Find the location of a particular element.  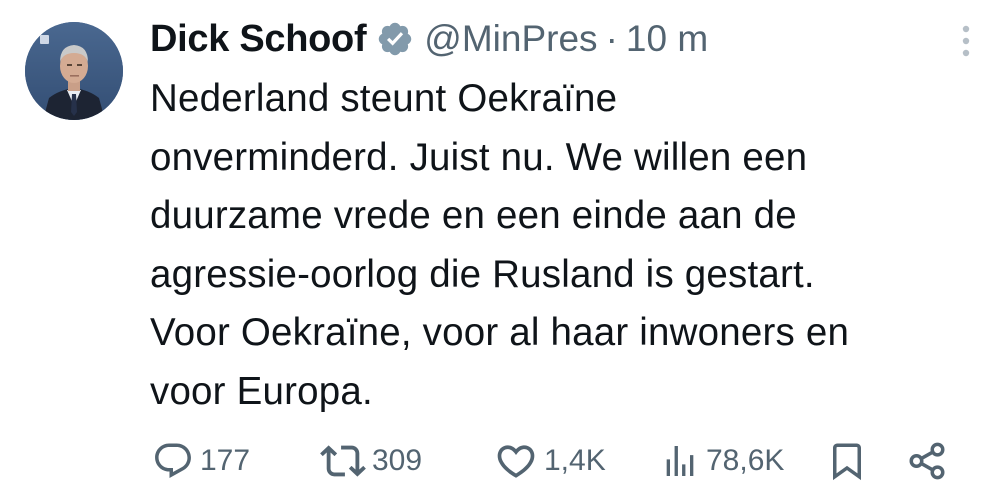

tweet-header: Dick Schoof @MinPres · 10 m is located at coordinates (429, 39).